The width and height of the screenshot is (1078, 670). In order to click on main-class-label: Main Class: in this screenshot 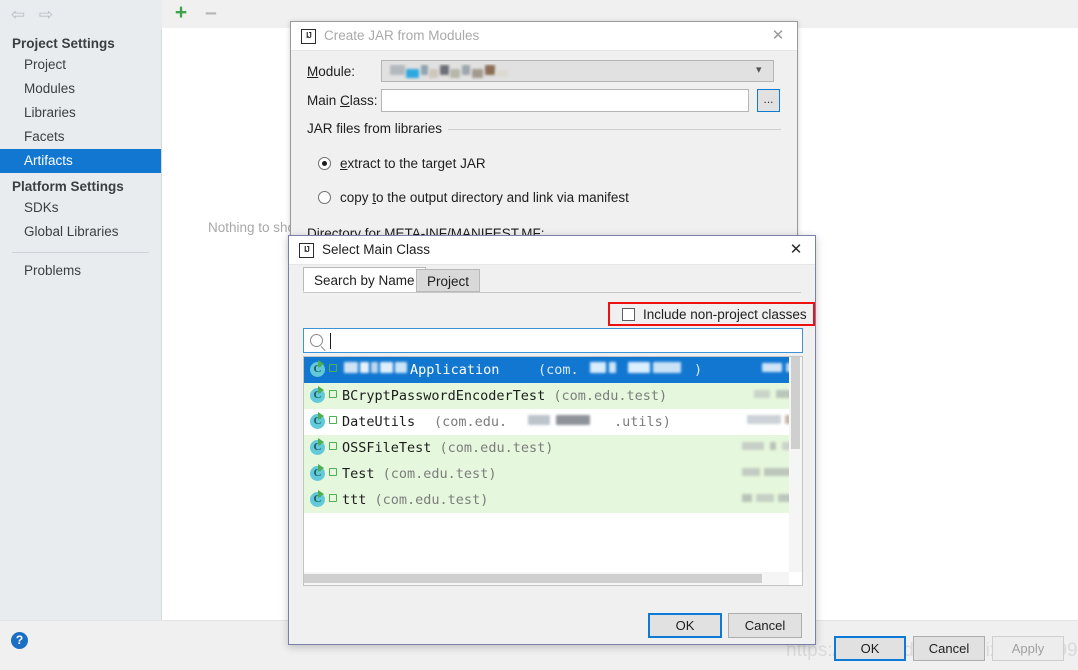, I will do `click(342, 100)`.